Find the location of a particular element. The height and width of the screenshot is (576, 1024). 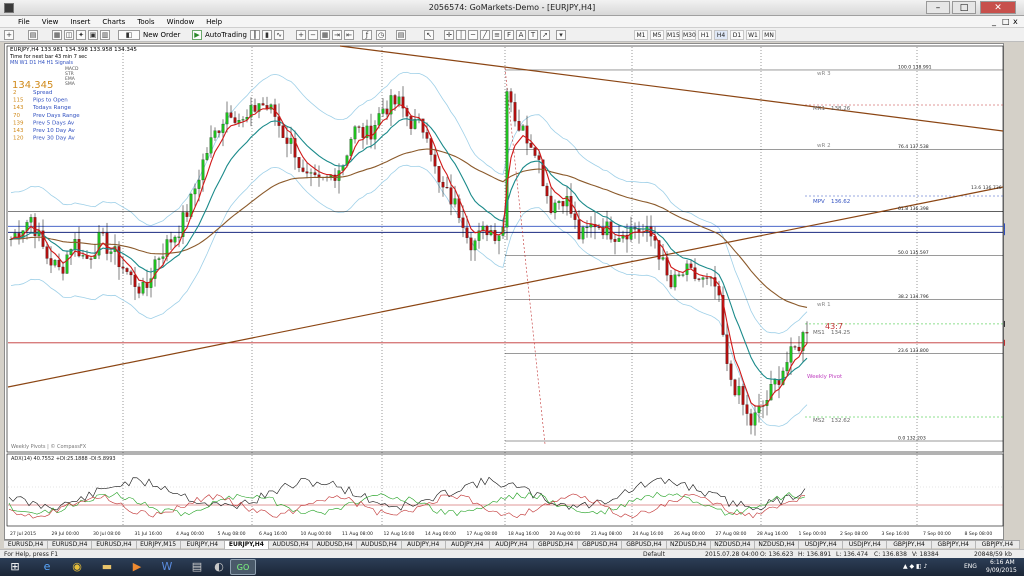

cursor-icon: ✛ is located at coordinates (449, 35).